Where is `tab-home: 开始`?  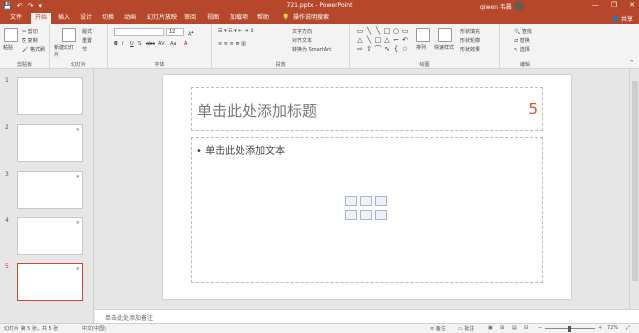 tab-home: 开始 is located at coordinates (41, 18).